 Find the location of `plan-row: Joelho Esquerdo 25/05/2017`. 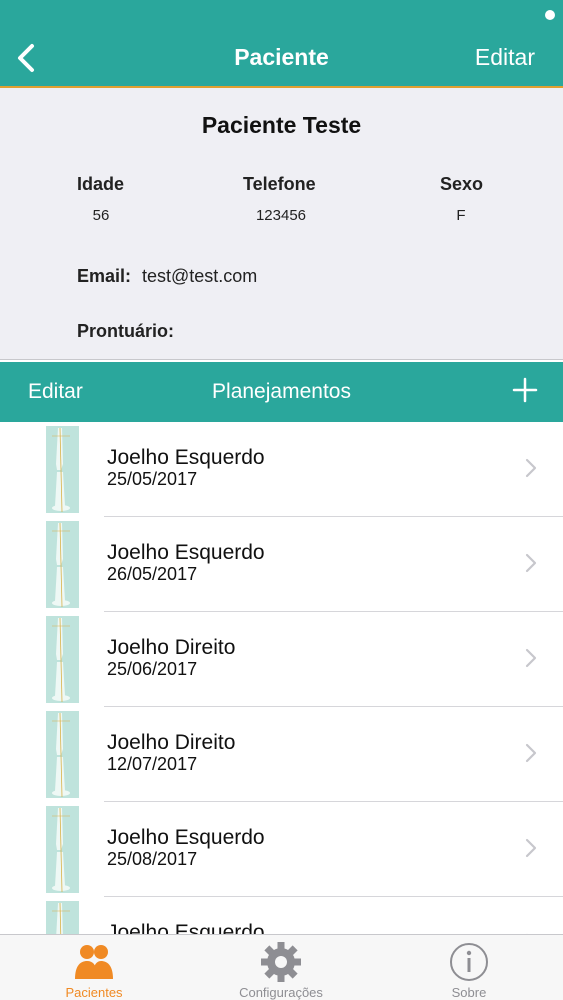

plan-row: Joelho Esquerdo 25/05/2017 is located at coordinates (281, 469).